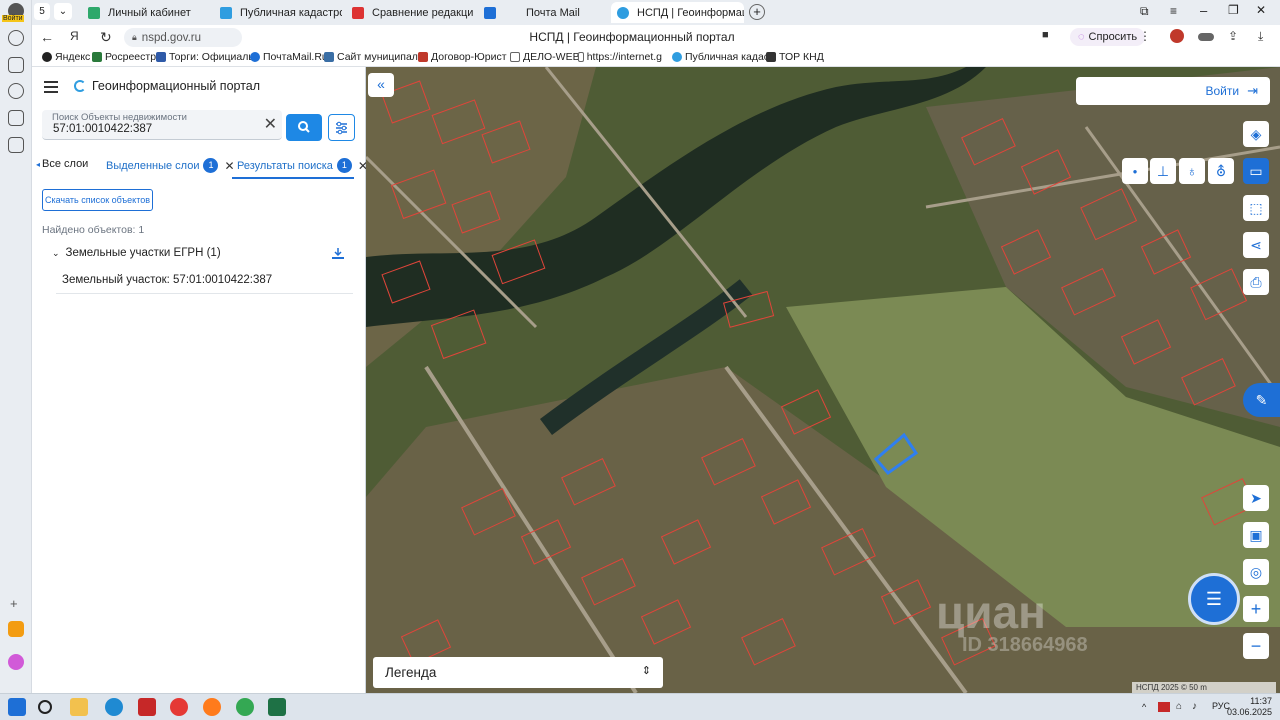 This screenshot has width=1280, height=720. I want to click on bookmark-dogovor: Договор-Юрист, so click(462, 57).